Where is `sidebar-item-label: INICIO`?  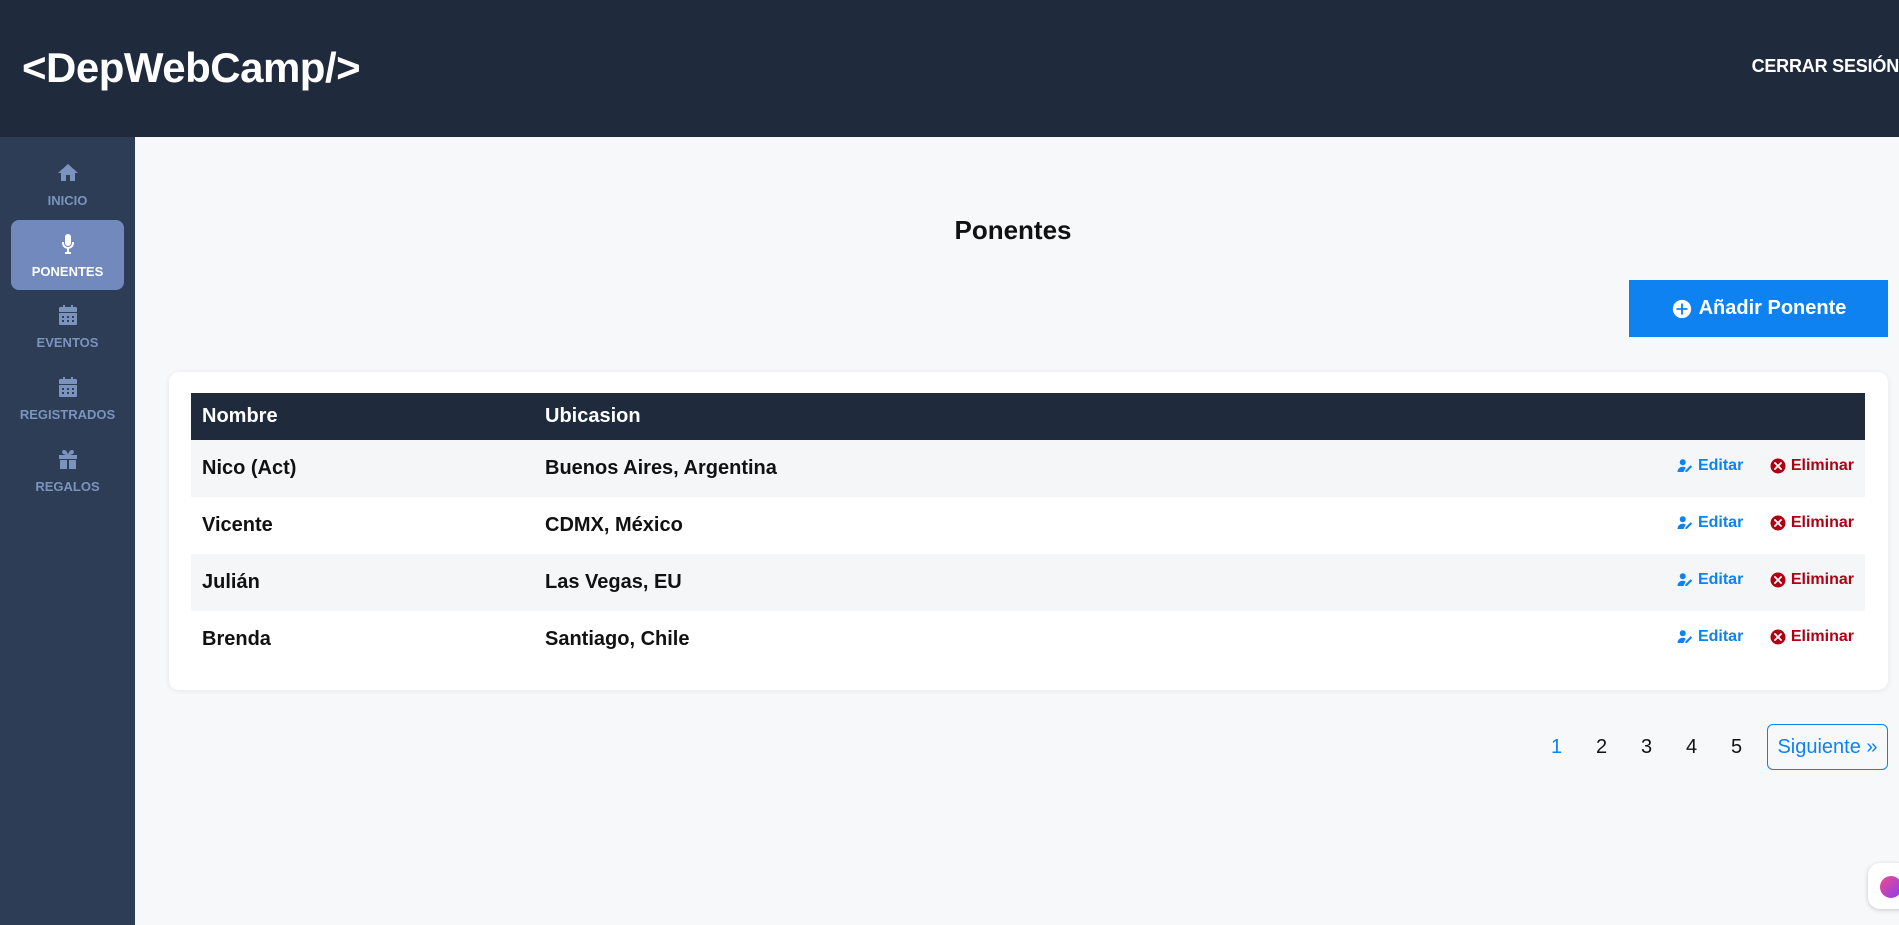
sidebar-item-label: INICIO is located at coordinates (67, 200).